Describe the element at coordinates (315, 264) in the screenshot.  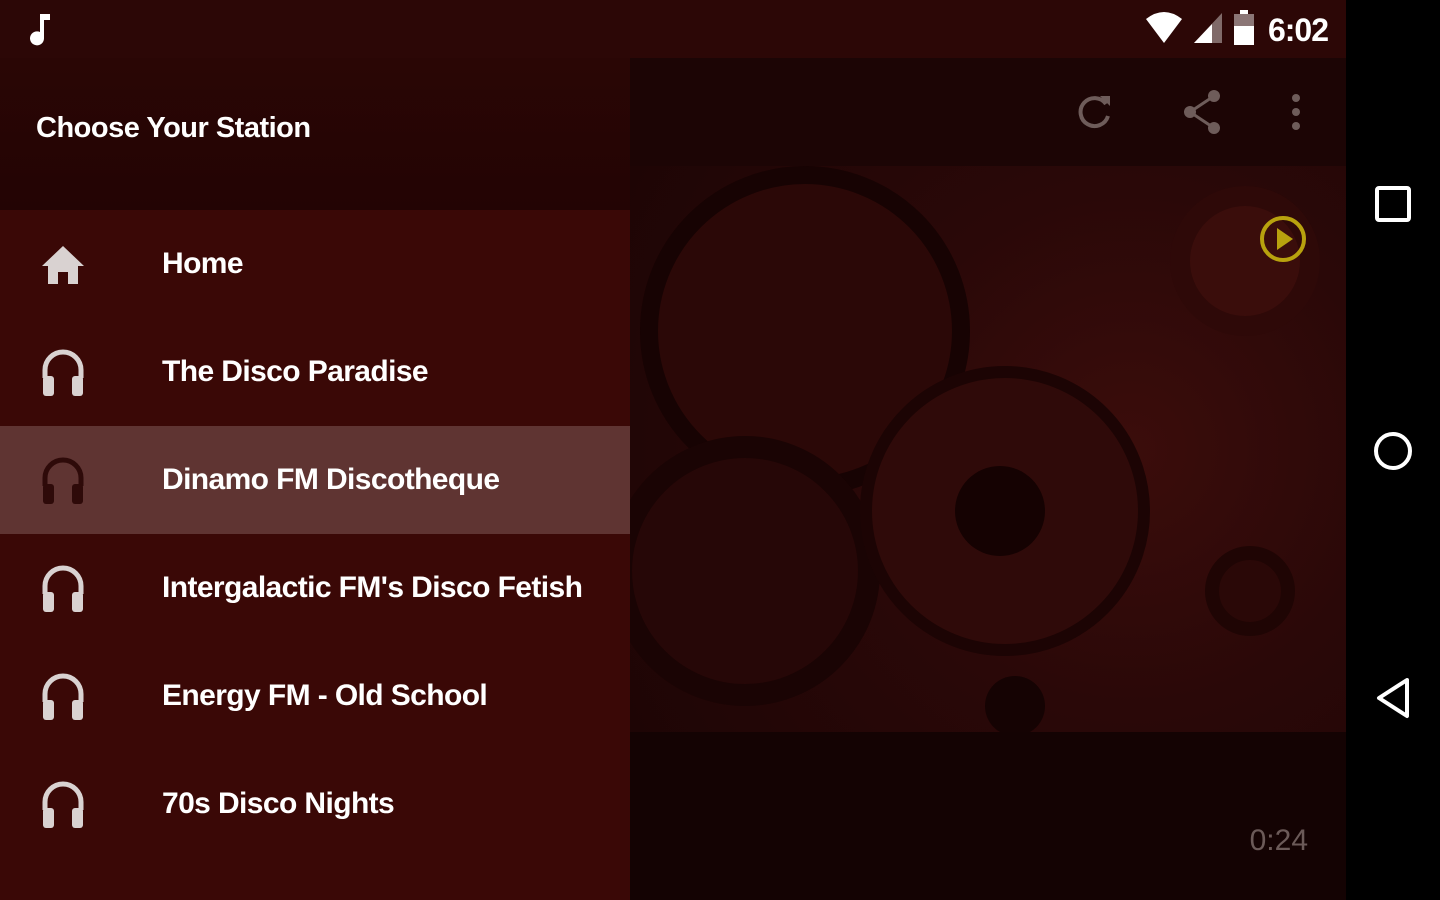
I see `menu-item-home: Home` at that location.